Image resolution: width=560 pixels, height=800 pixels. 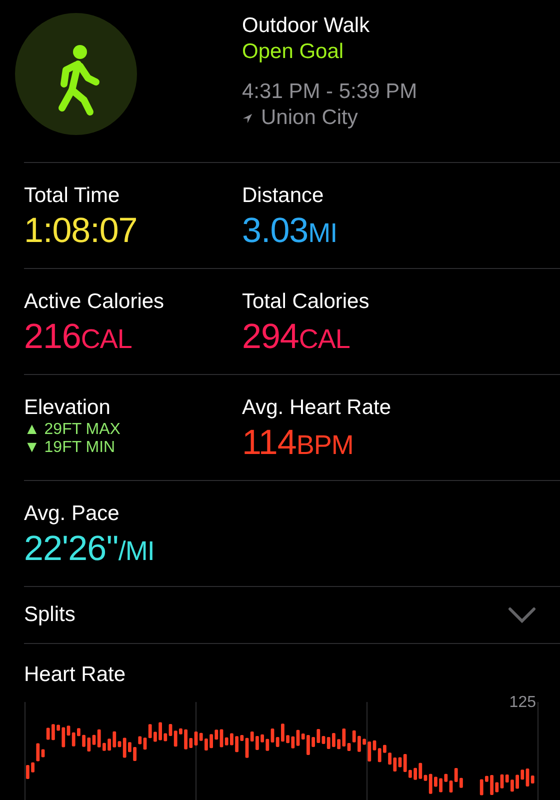 I want to click on workout-goal: Open Goal, so click(x=293, y=52).